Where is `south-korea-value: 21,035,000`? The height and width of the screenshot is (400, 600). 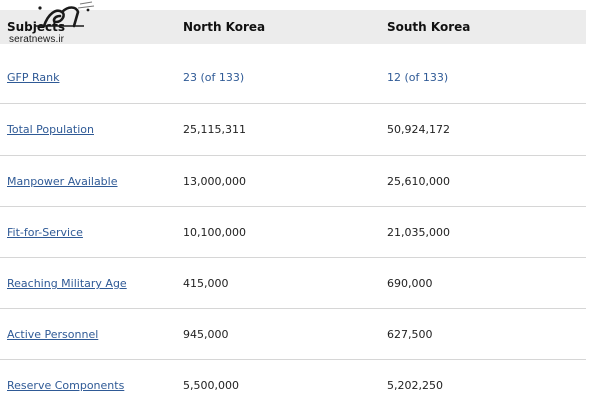 south-korea-value: 21,035,000 is located at coordinates (418, 232).